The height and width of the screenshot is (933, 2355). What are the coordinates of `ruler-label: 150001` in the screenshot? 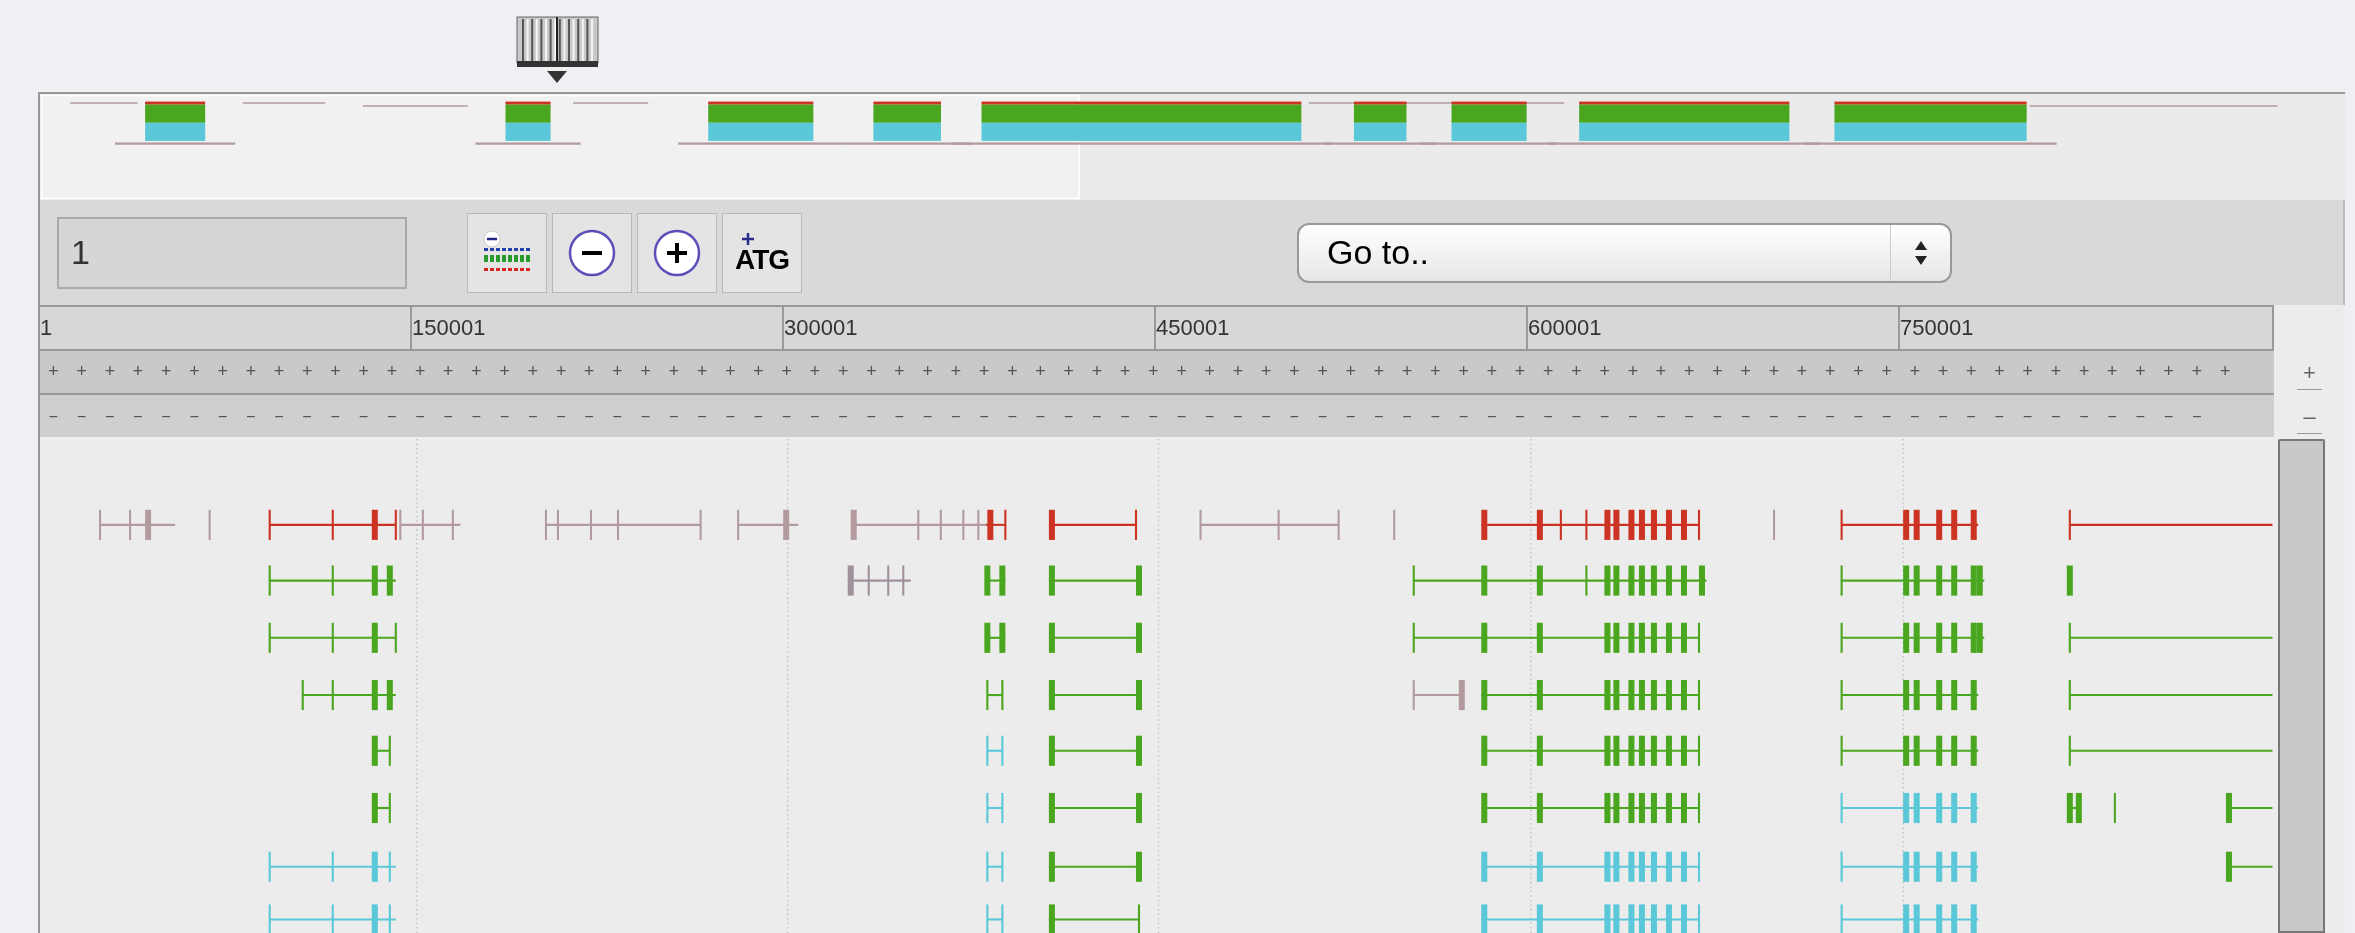 It's located at (598, 328).